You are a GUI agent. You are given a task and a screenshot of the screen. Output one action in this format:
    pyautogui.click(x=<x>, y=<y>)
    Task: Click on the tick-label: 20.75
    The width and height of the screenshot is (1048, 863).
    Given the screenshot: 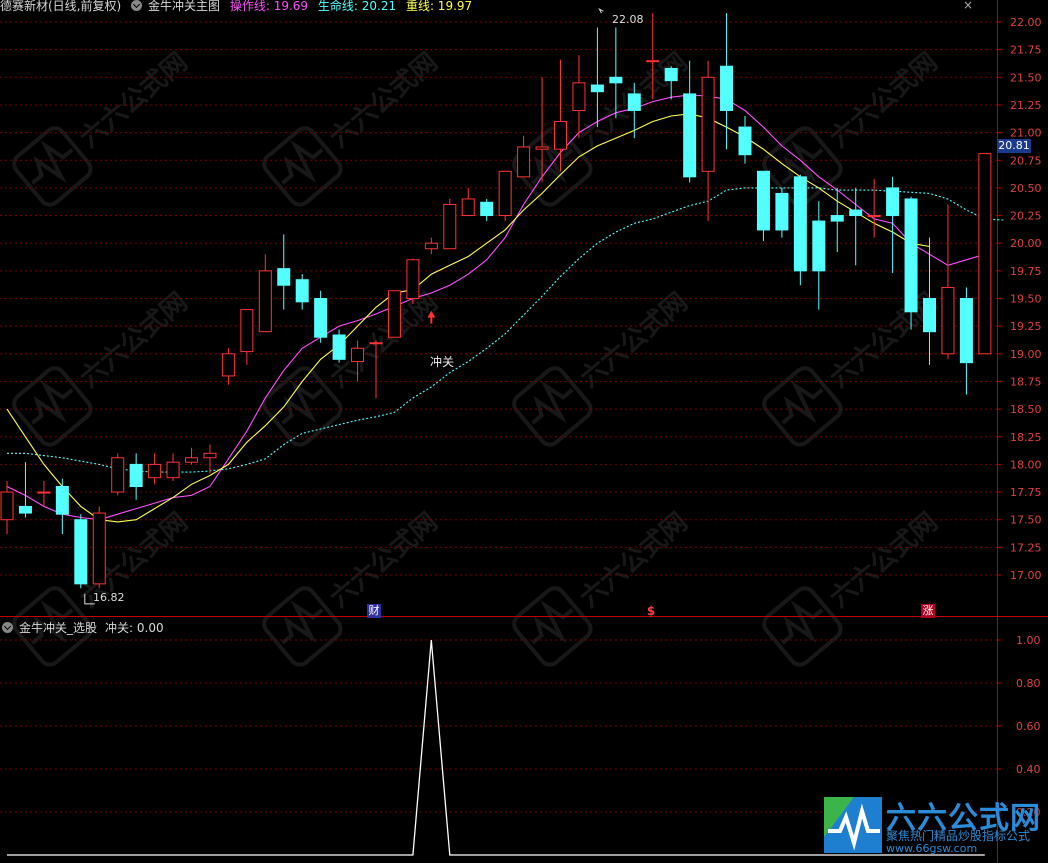 What is the action you would take?
    pyautogui.click(x=1026, y=160)
    